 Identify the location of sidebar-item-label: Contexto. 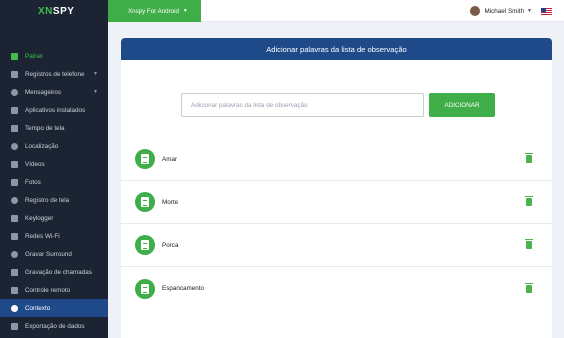
(38, 308).